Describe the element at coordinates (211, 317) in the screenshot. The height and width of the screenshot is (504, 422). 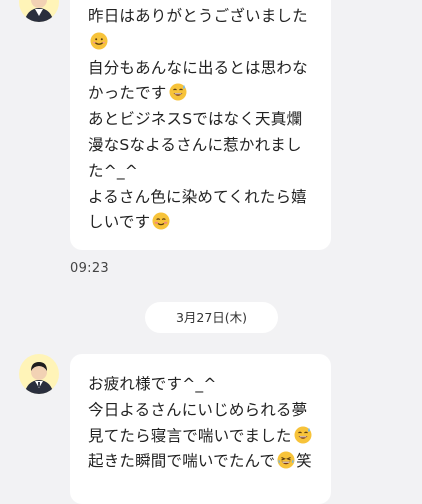
I see `date-separator: 3月27日(木)` at that location.